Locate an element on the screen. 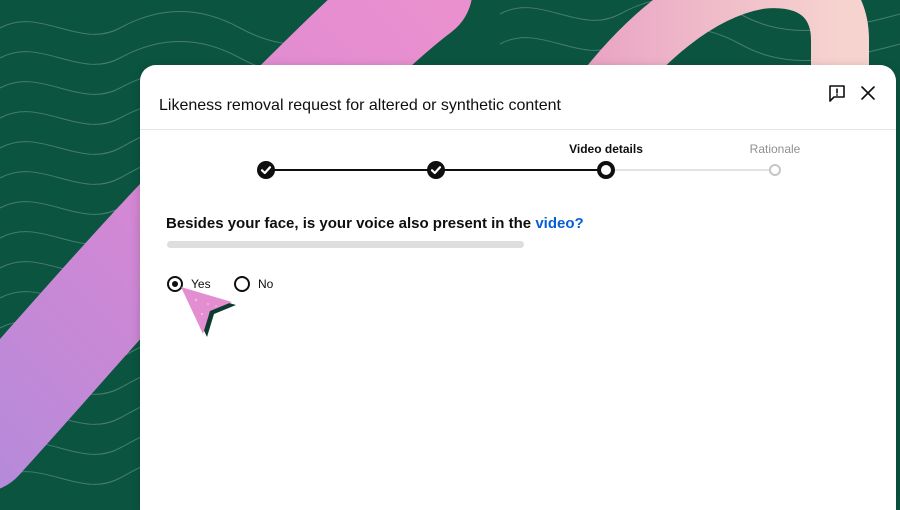 Image resolution: width=900 pixels, height=510 pixels. feedback-button is located at coordinates (837, 93).